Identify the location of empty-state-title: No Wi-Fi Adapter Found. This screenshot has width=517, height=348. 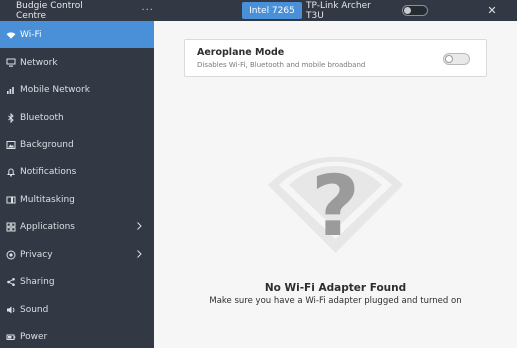
(335, 288).